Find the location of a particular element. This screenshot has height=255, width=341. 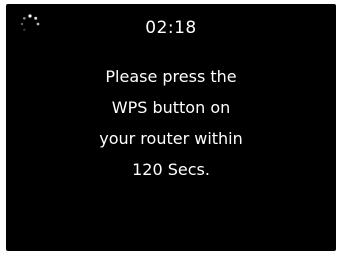

message-line: Please press the is located at coordinates (171, 76).